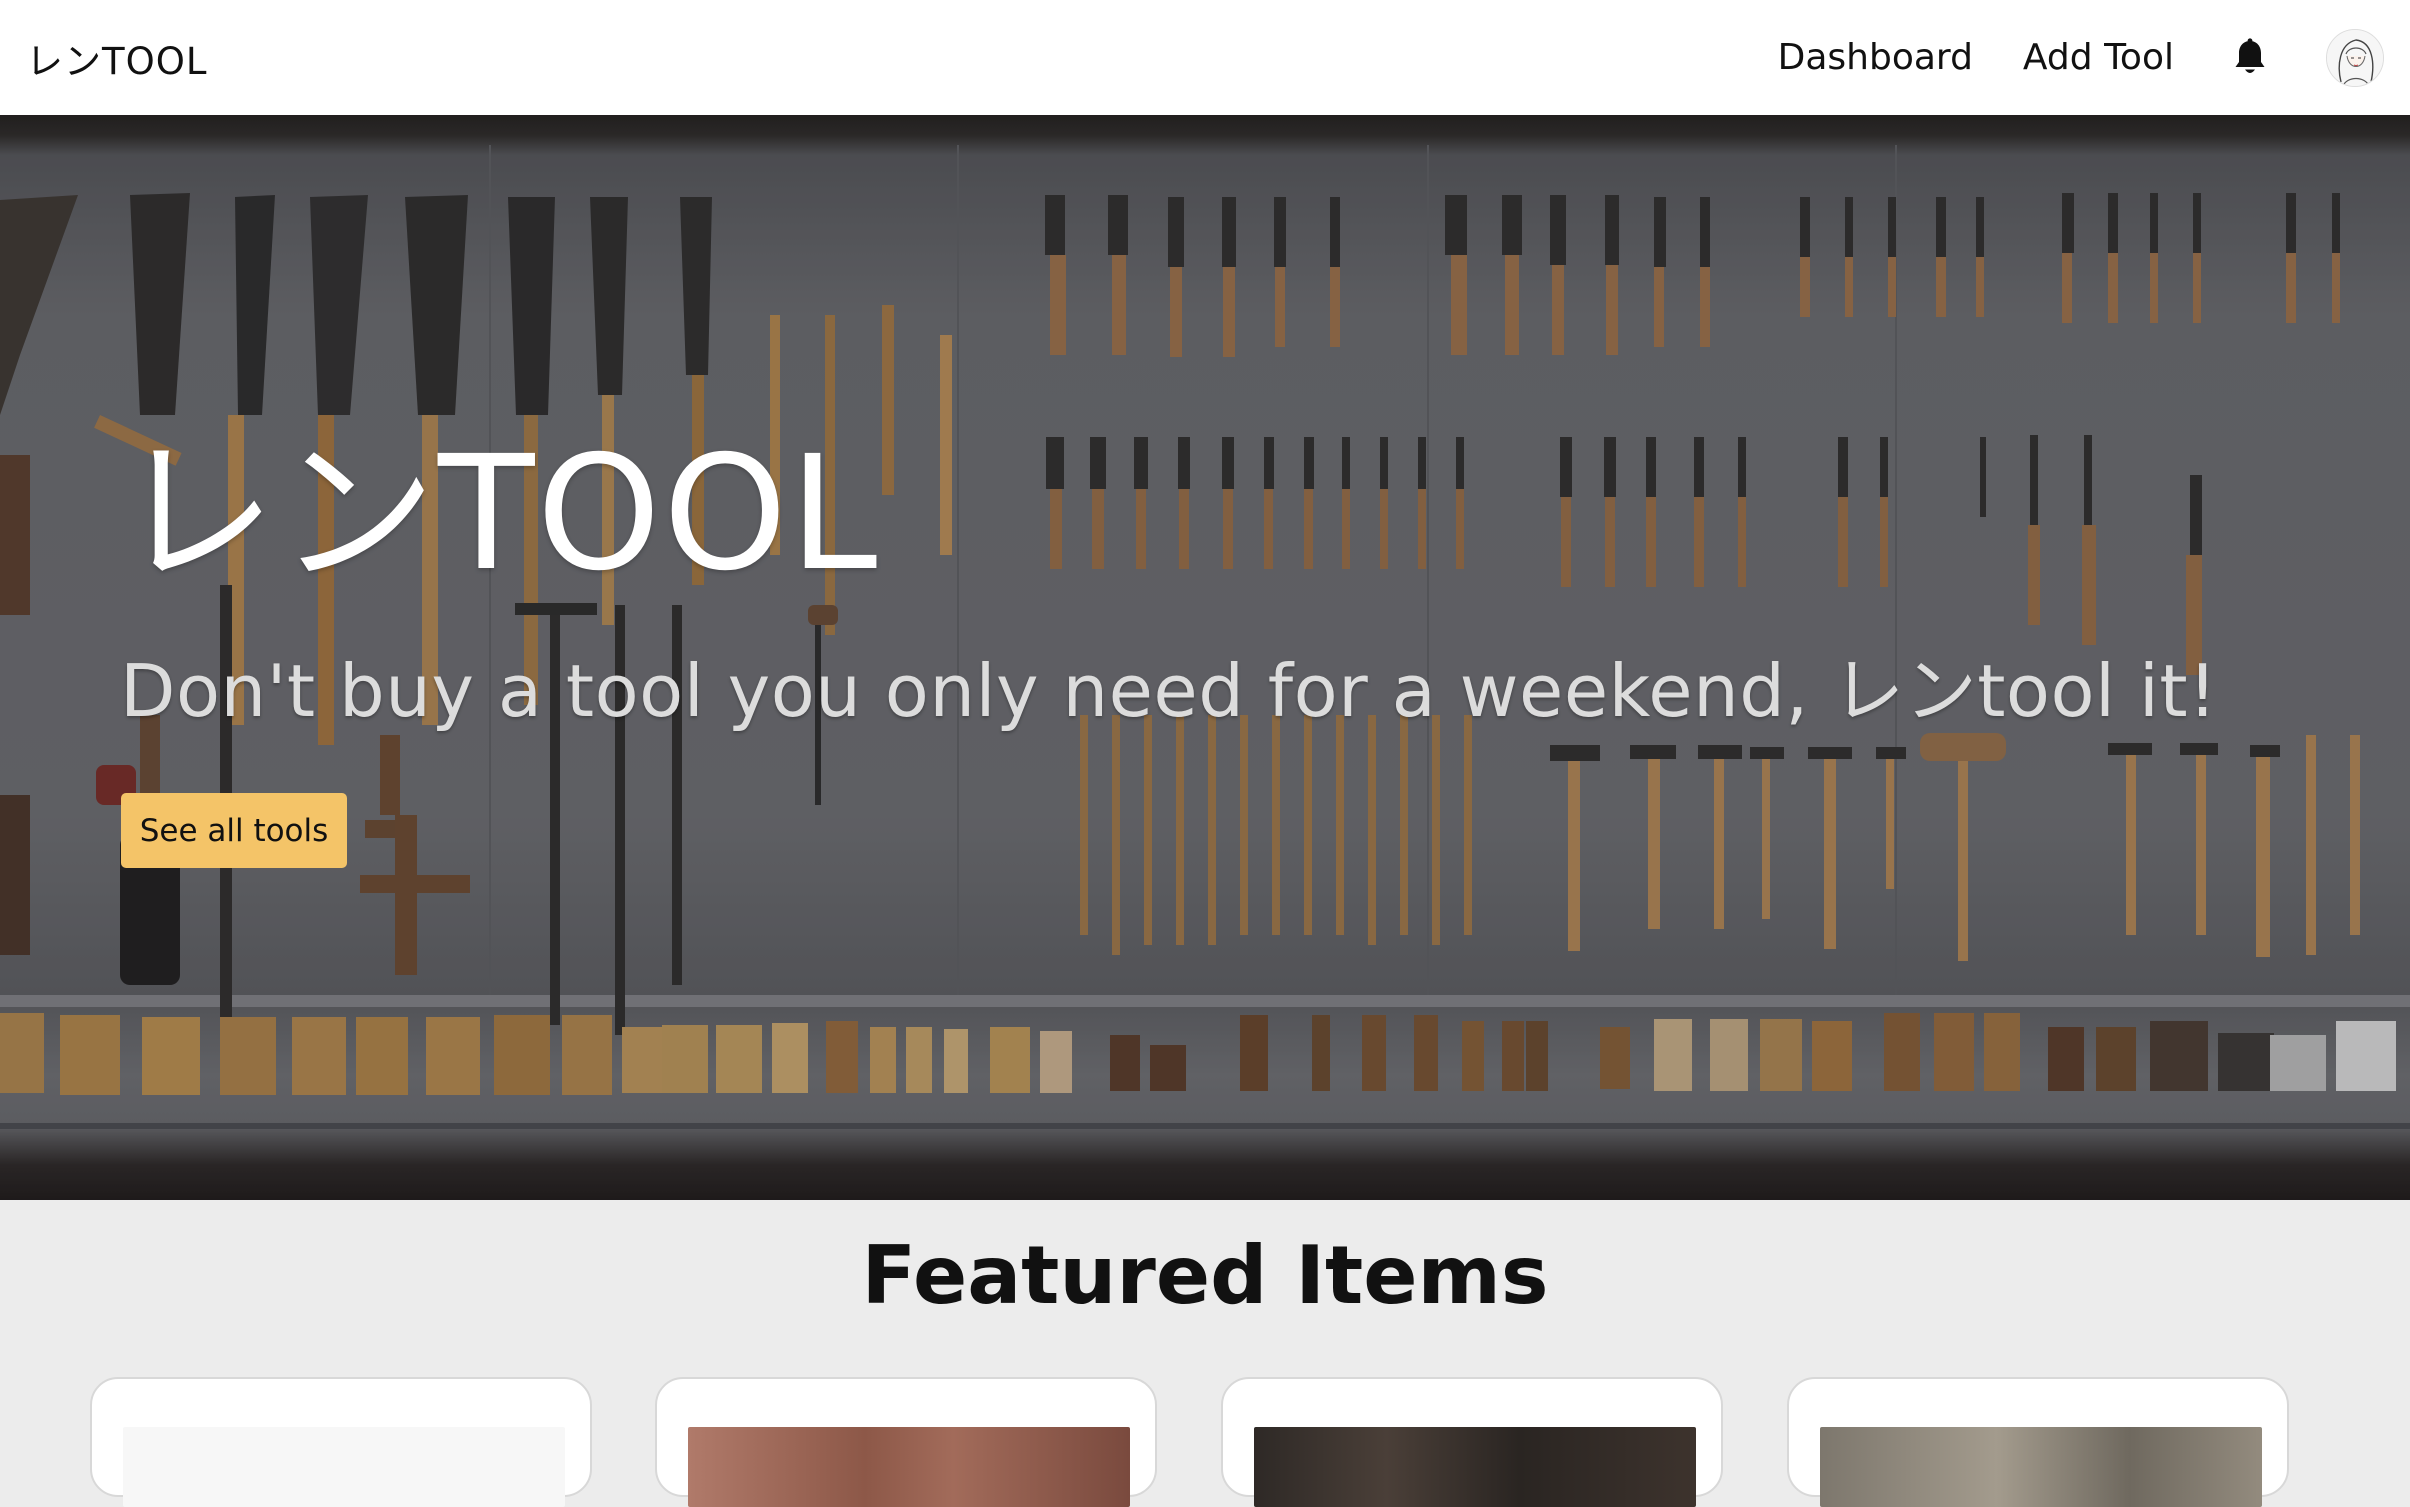  What do you see at coordinates (2355, 57) in the screenshot?
I see `avatar` at bounding box center [2355, 57].